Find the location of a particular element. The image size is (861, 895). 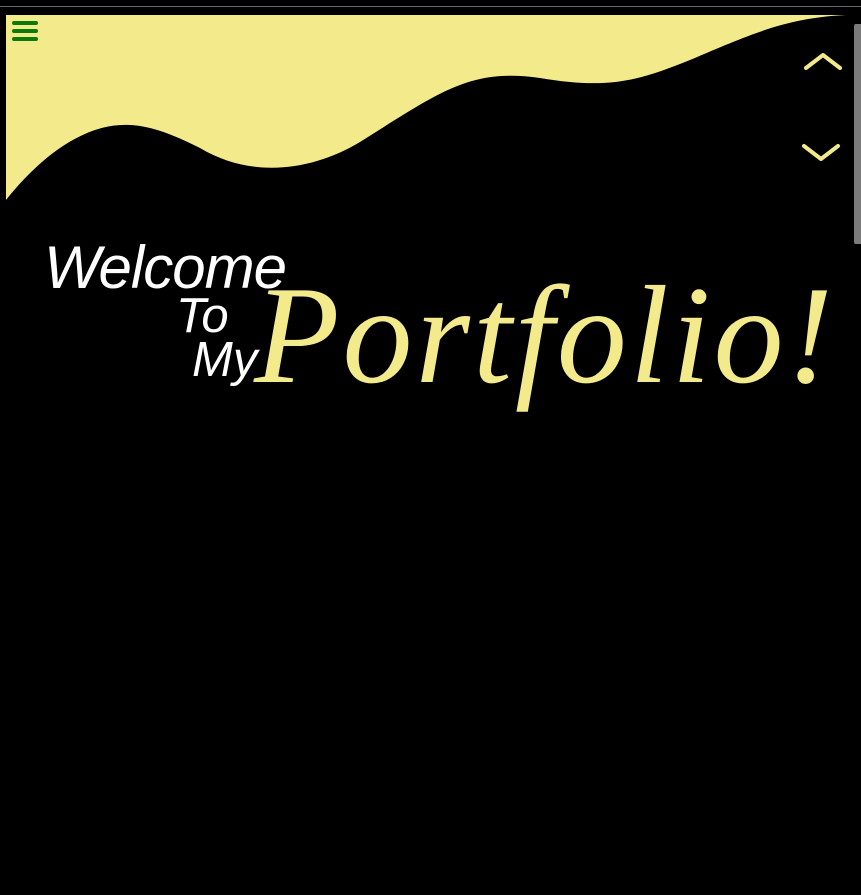

hero-word-portfolio: Portfolio! is located at coordinates (545, 335).